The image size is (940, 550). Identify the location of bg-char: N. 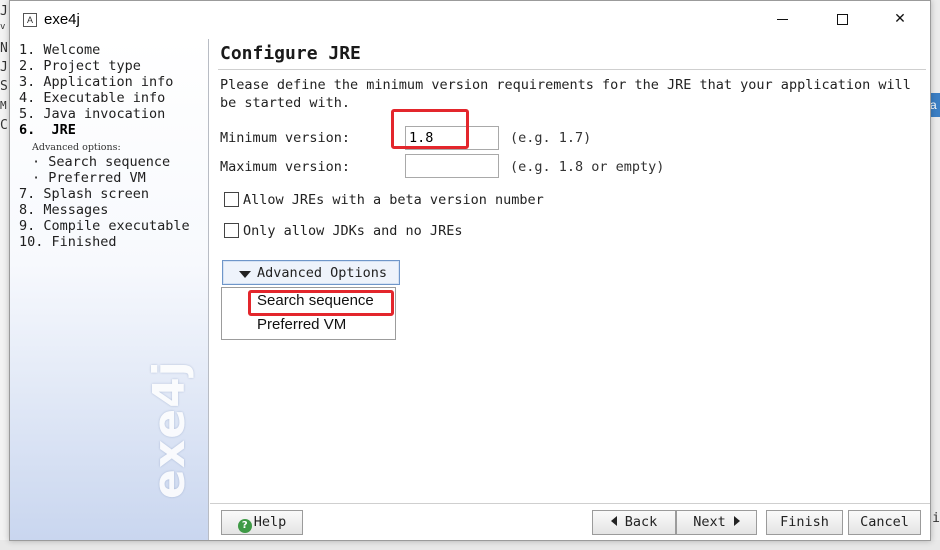
(4, 48).